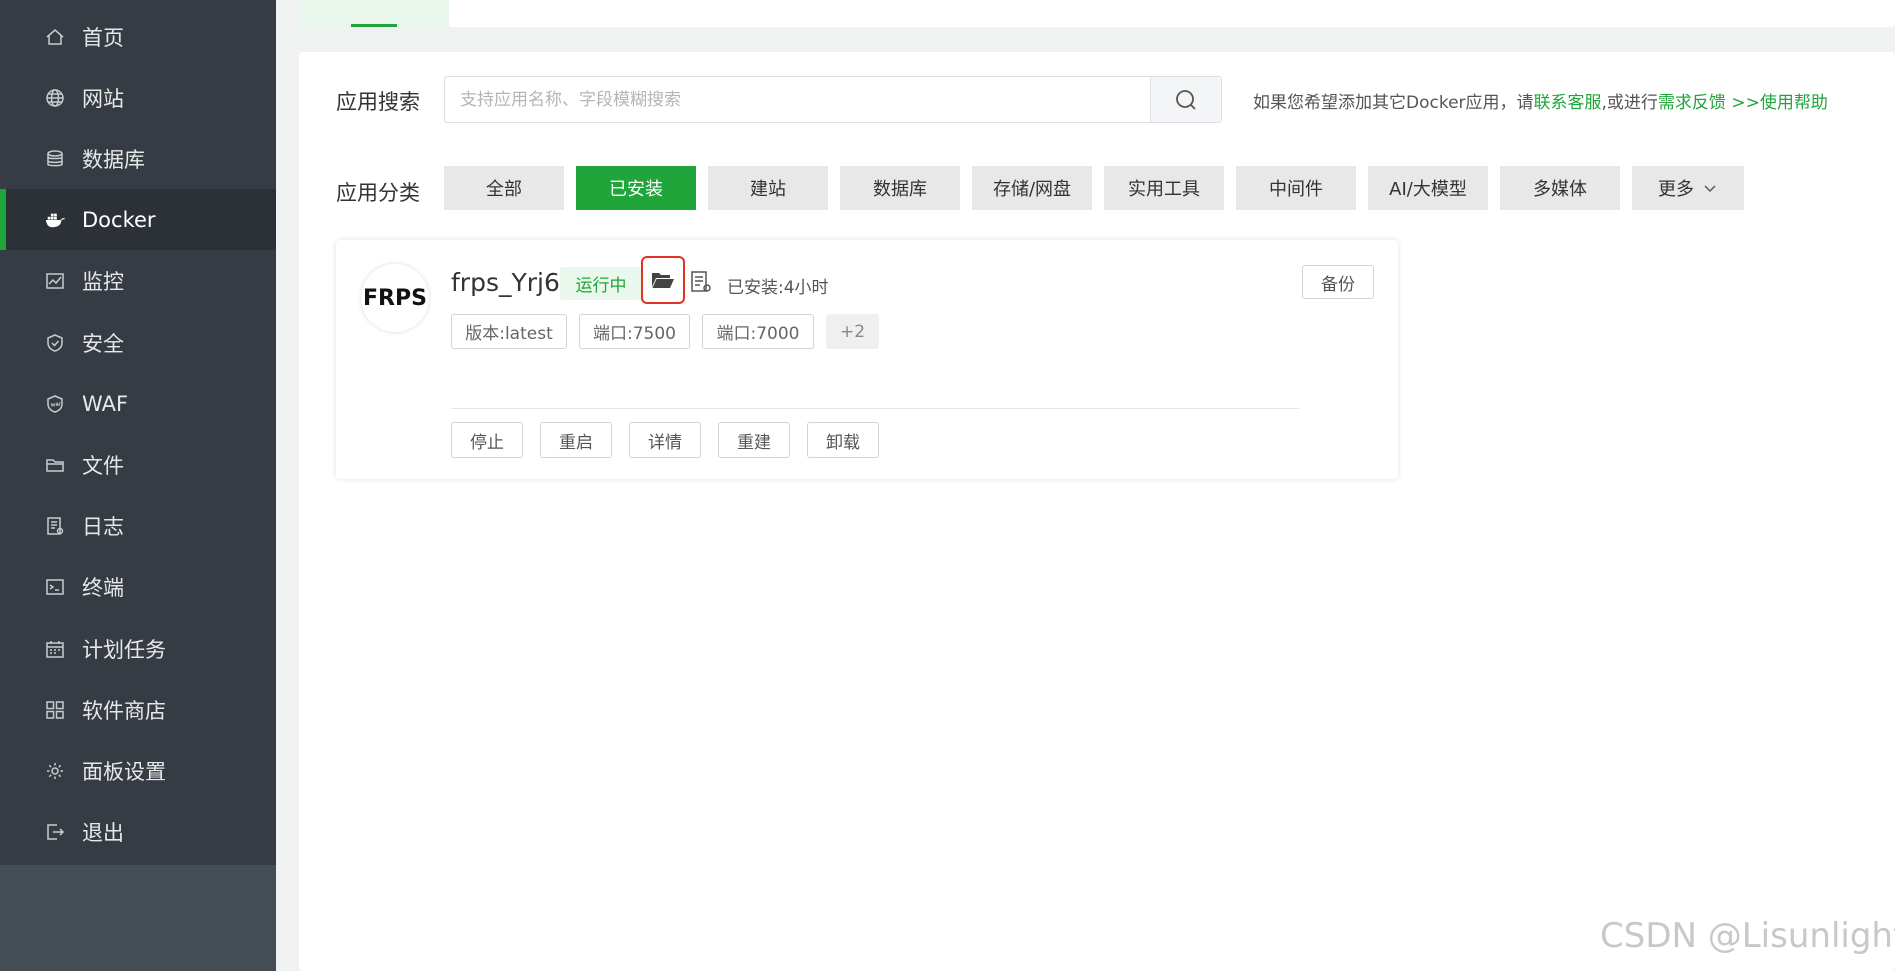 This screenshot has height=971, width=1895. Describe the element at coordinates (900, 188) in the screenshot. I see `category-database: 数据库` at that location.